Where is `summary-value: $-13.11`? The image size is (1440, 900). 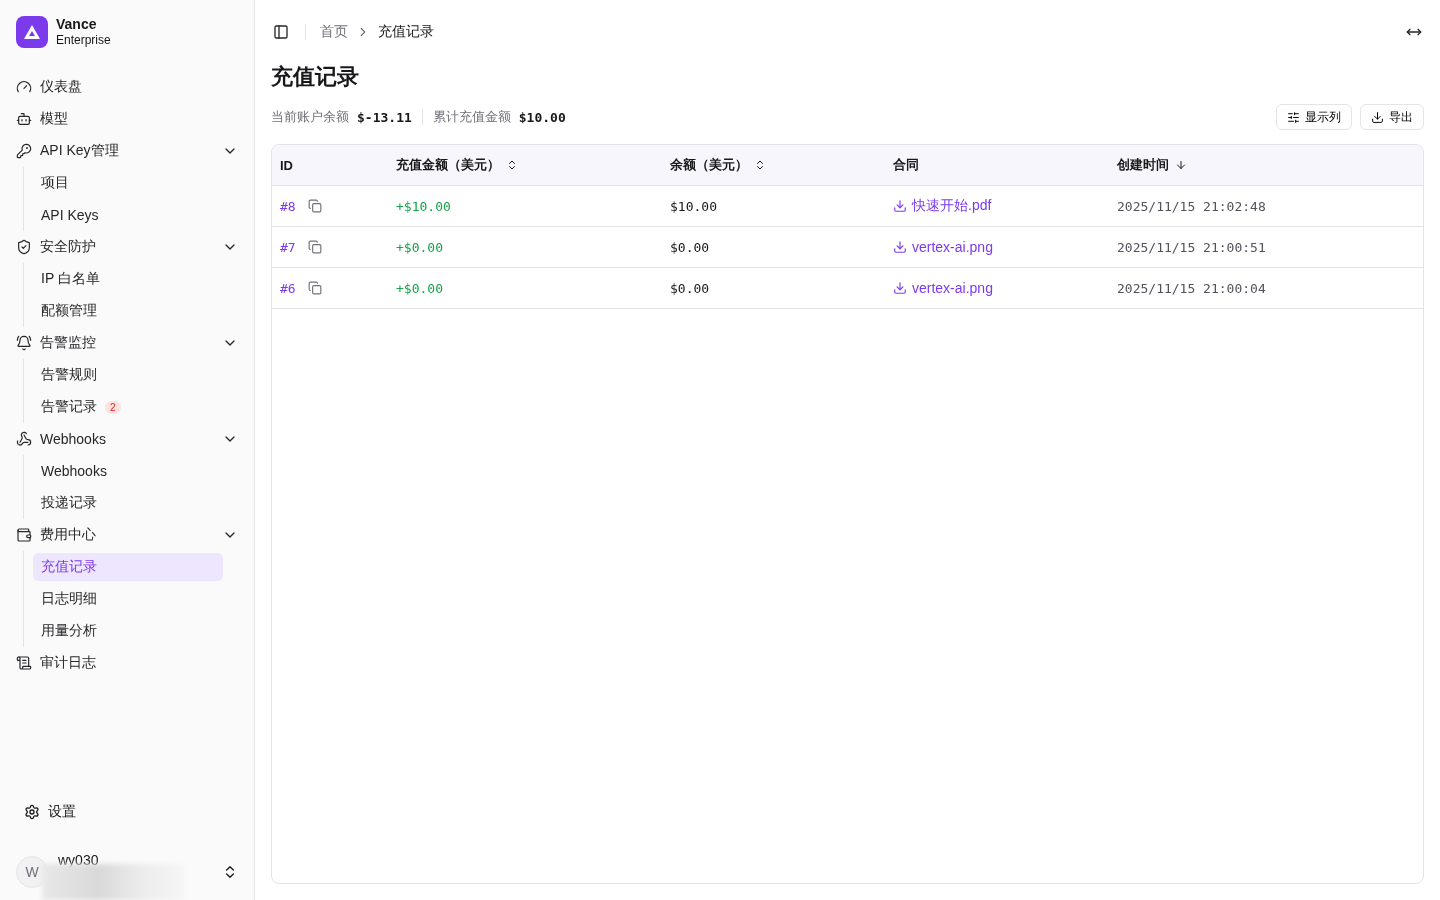 summary-value: $-13.11 is located at coordinates (384, 117).